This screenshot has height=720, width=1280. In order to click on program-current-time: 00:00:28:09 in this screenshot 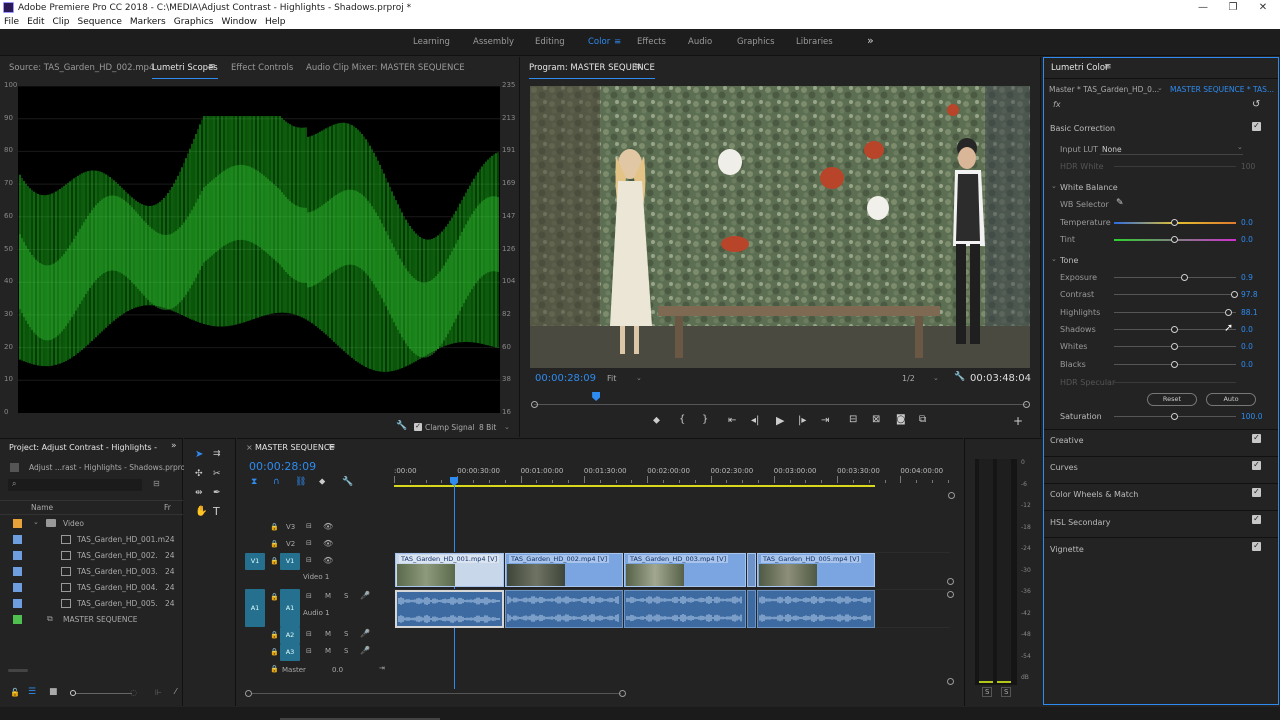, I will do `click(565, 378)`.